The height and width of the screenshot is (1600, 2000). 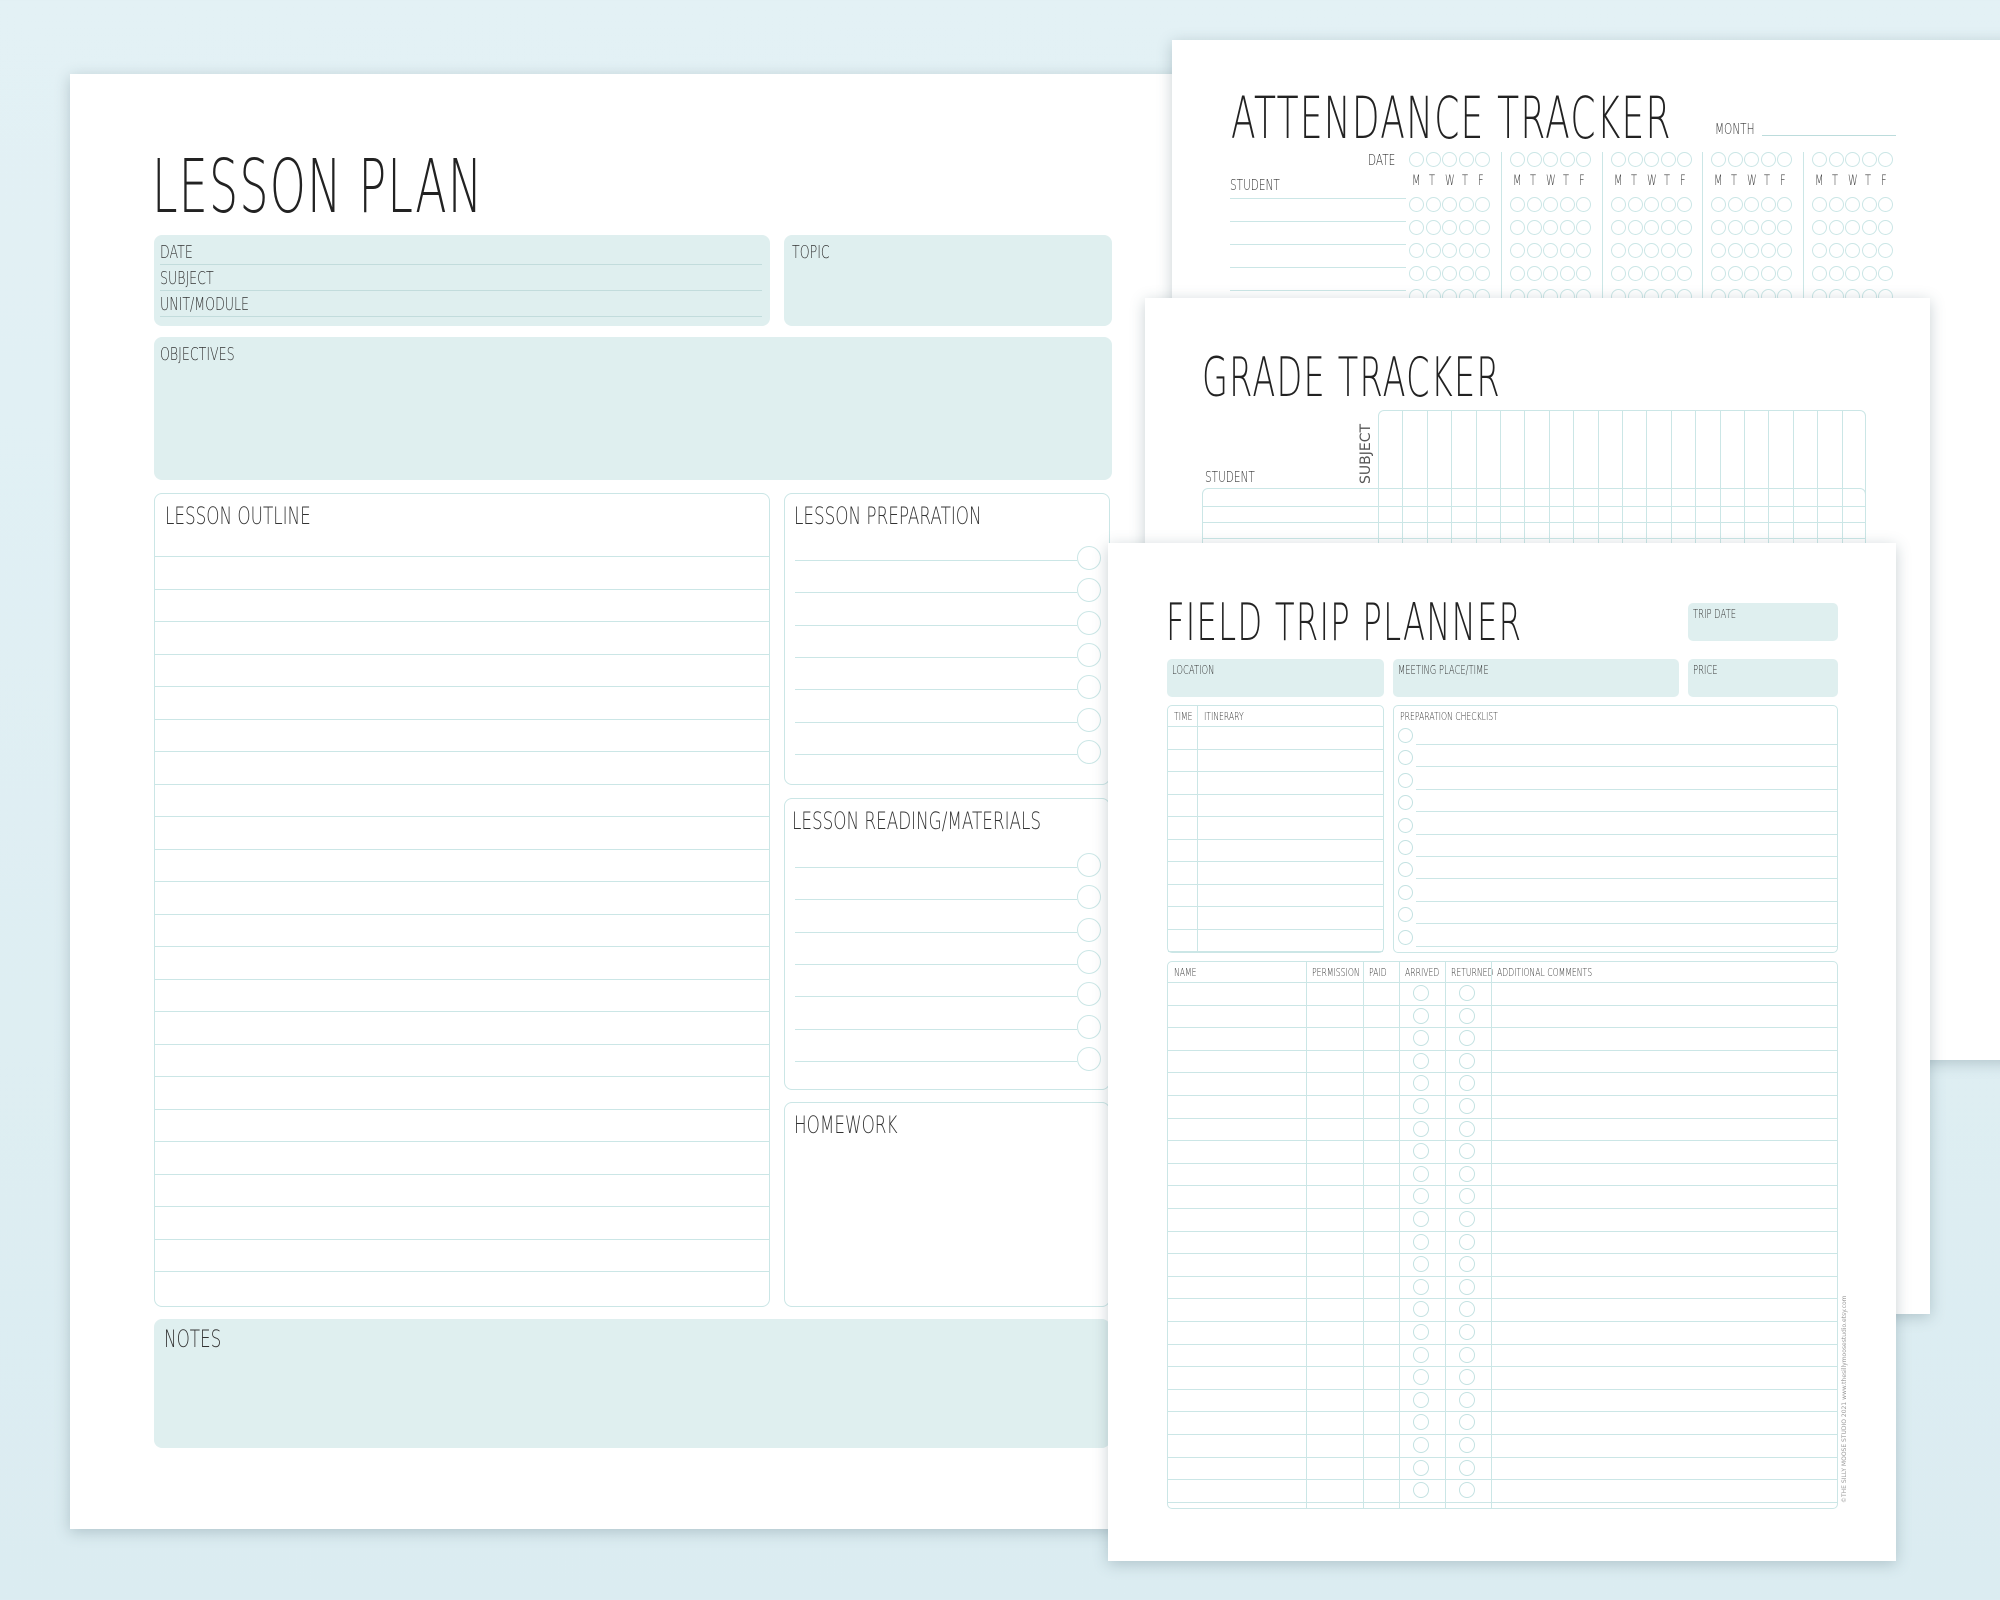 What do you see at coordinates (1275, 829) in the screenshot?
I see `itinerary-section: TIME ITINERARY` at bounding box center [1275, 829].